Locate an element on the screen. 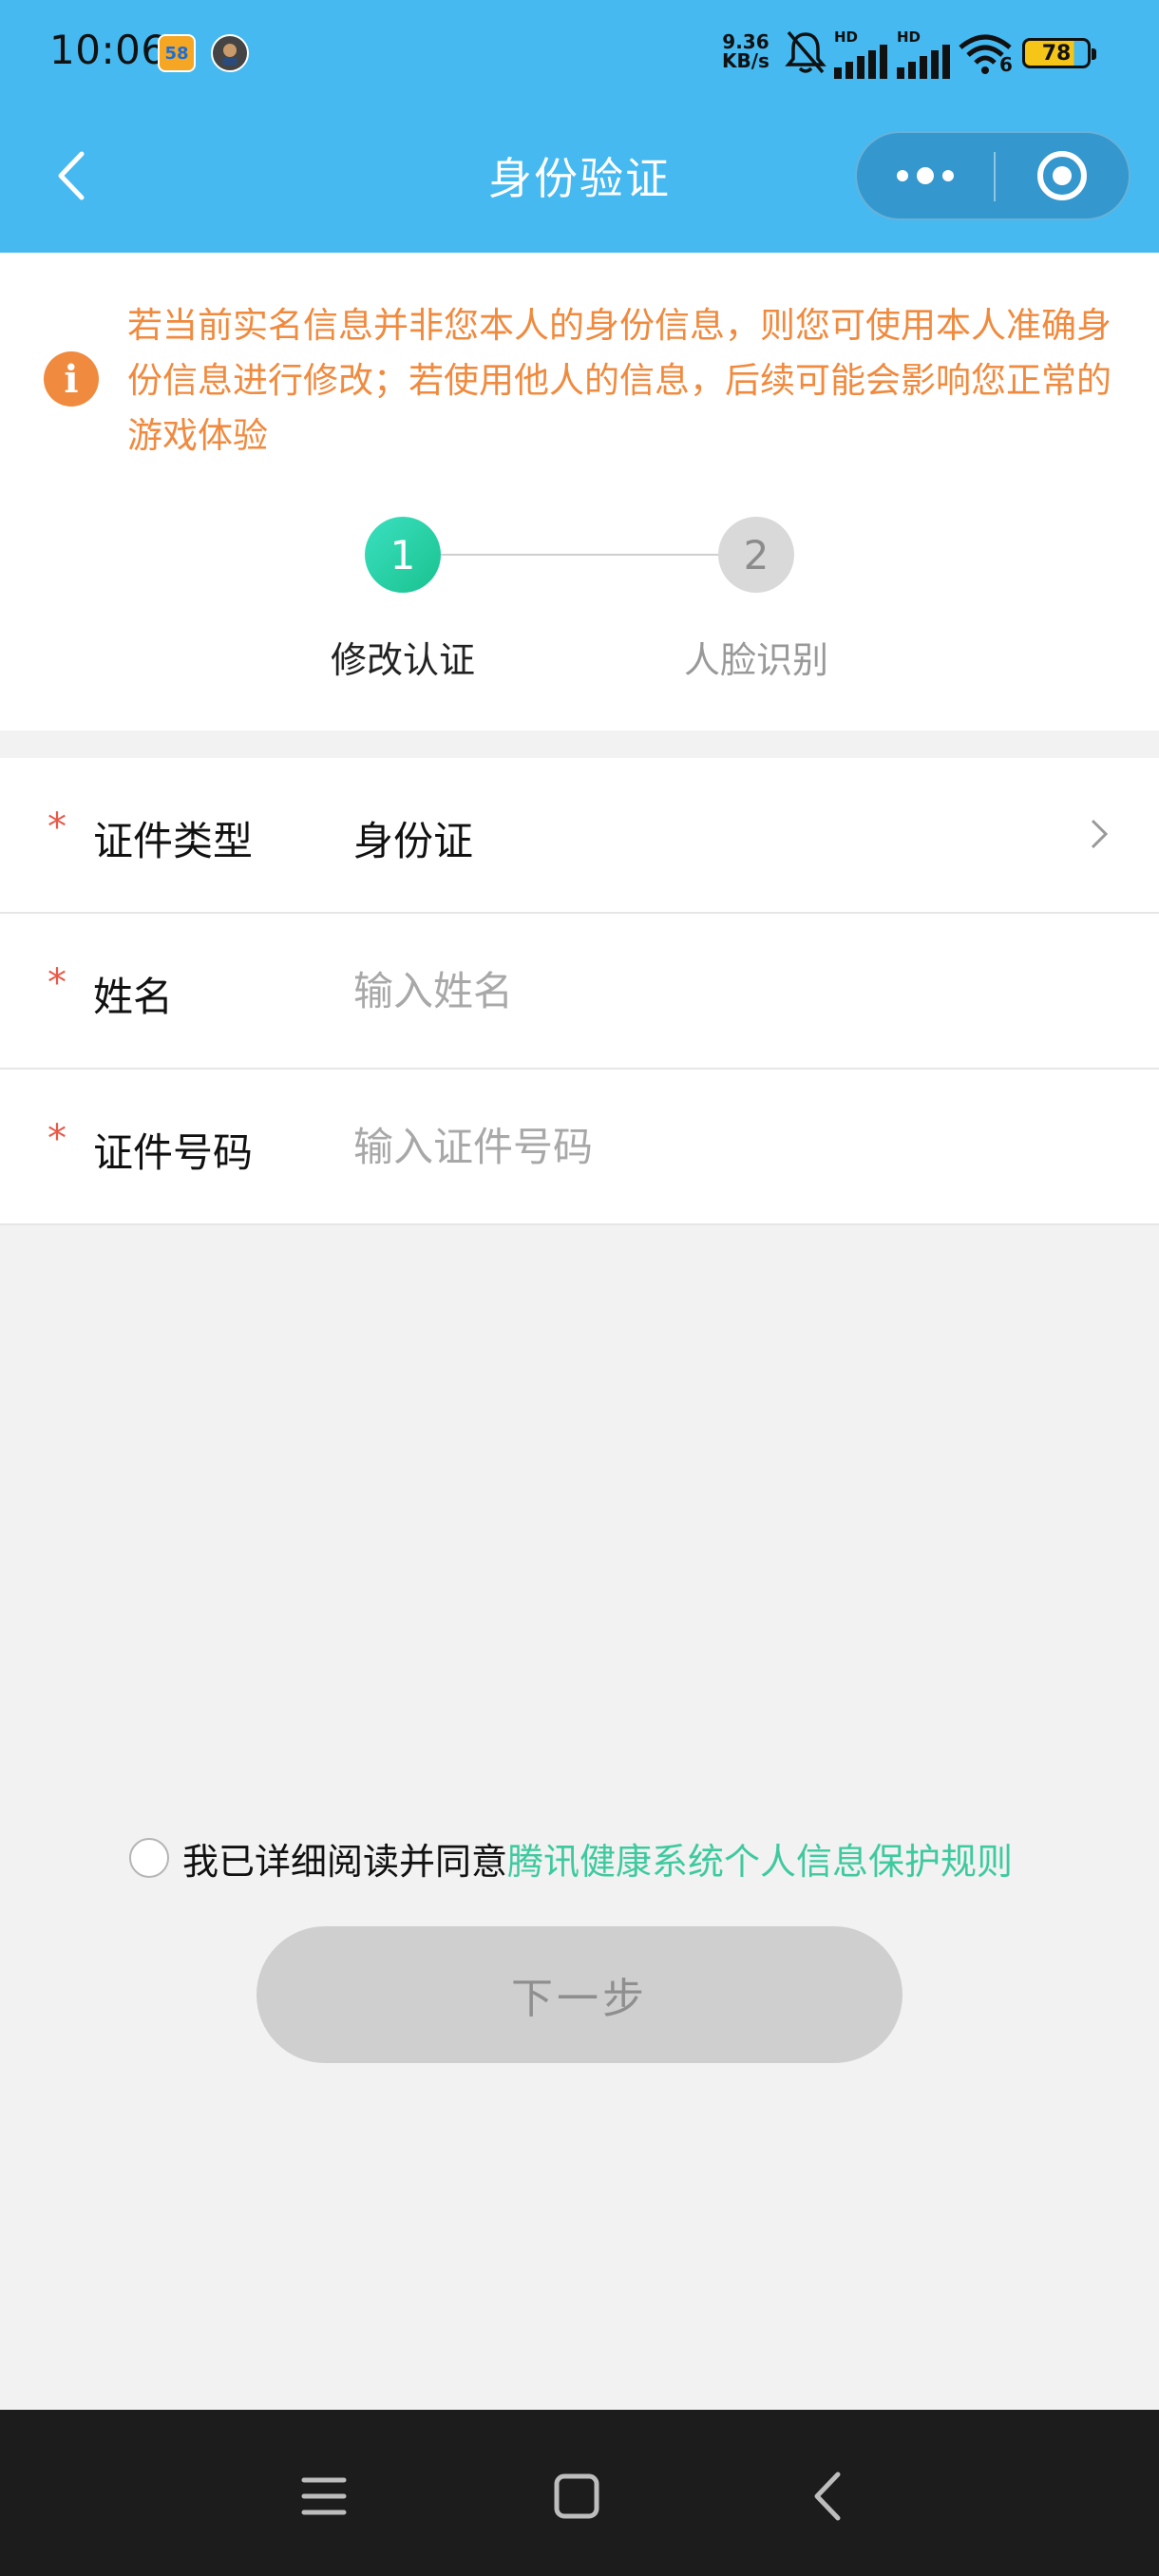 Image resolution: width=1159 pixels, height=2576 pixels. close-miniprogram-button is located at coordinates (1063, 175).